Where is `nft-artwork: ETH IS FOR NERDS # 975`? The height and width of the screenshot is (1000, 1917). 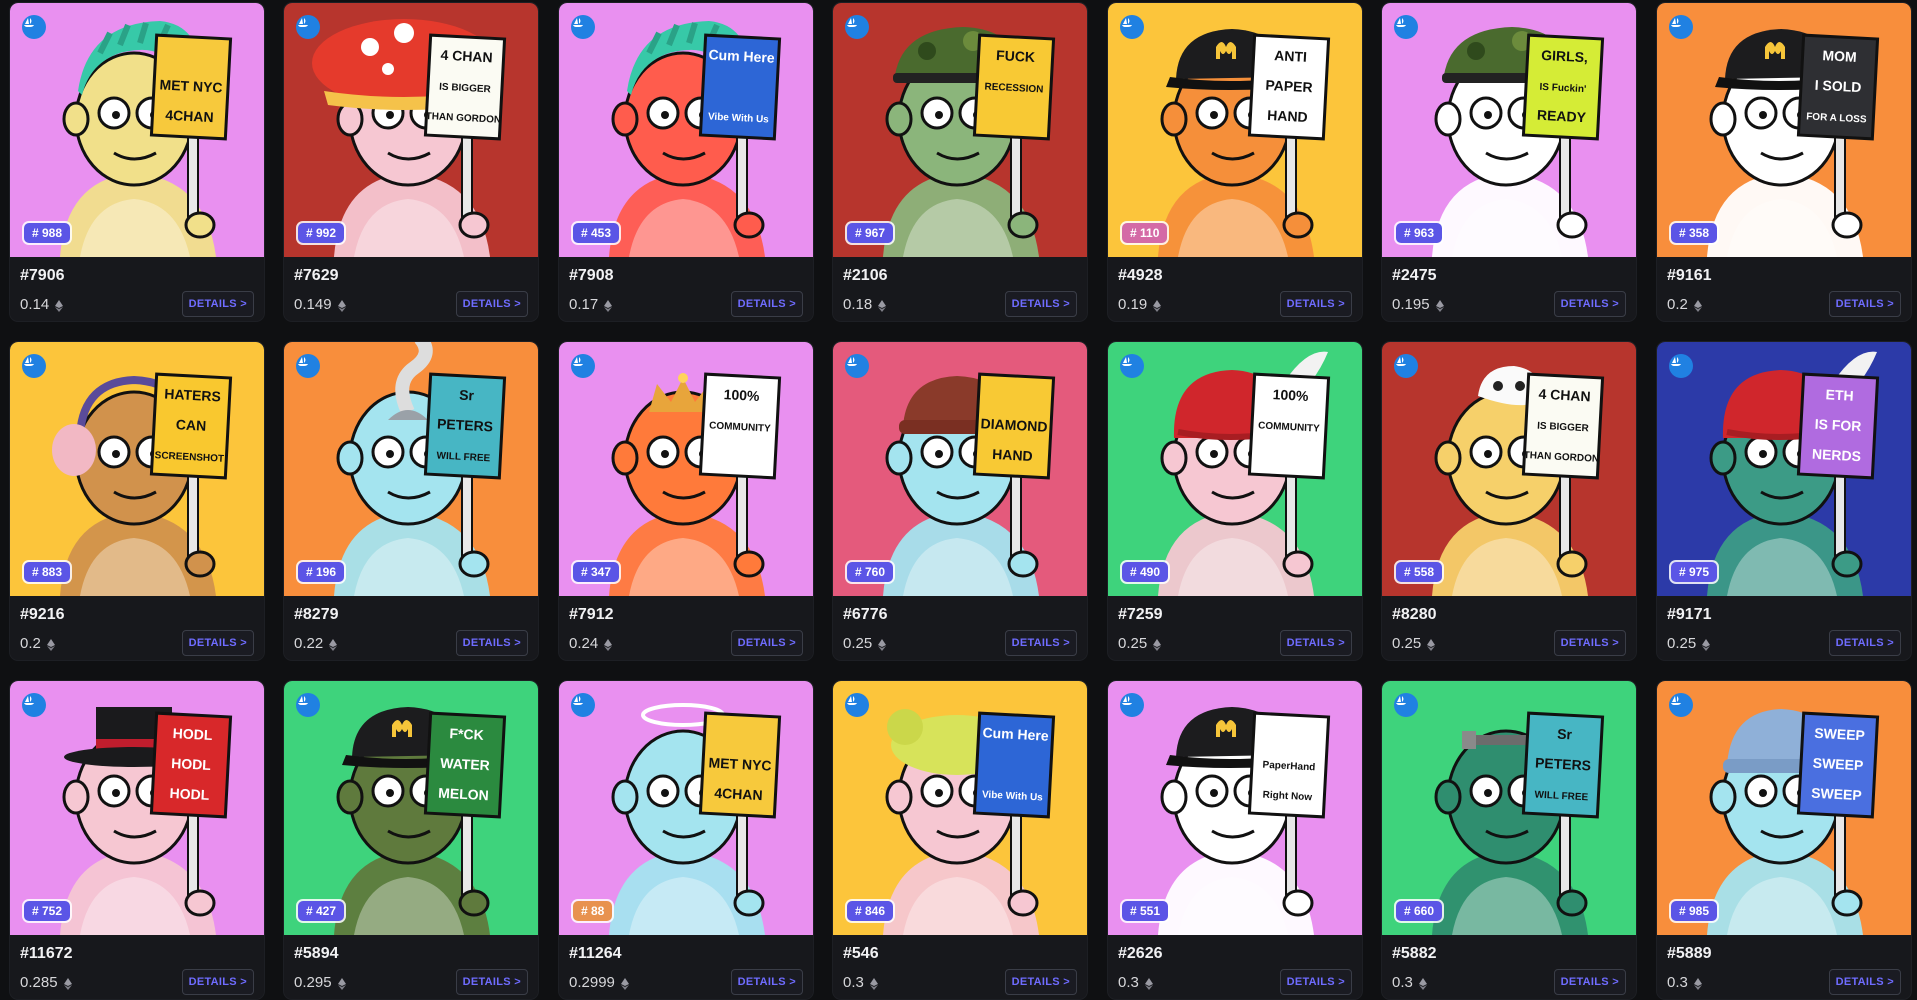 nft-artwork: ETH IS FOR NERDS # 975 is located at coordinates (1784, 469).